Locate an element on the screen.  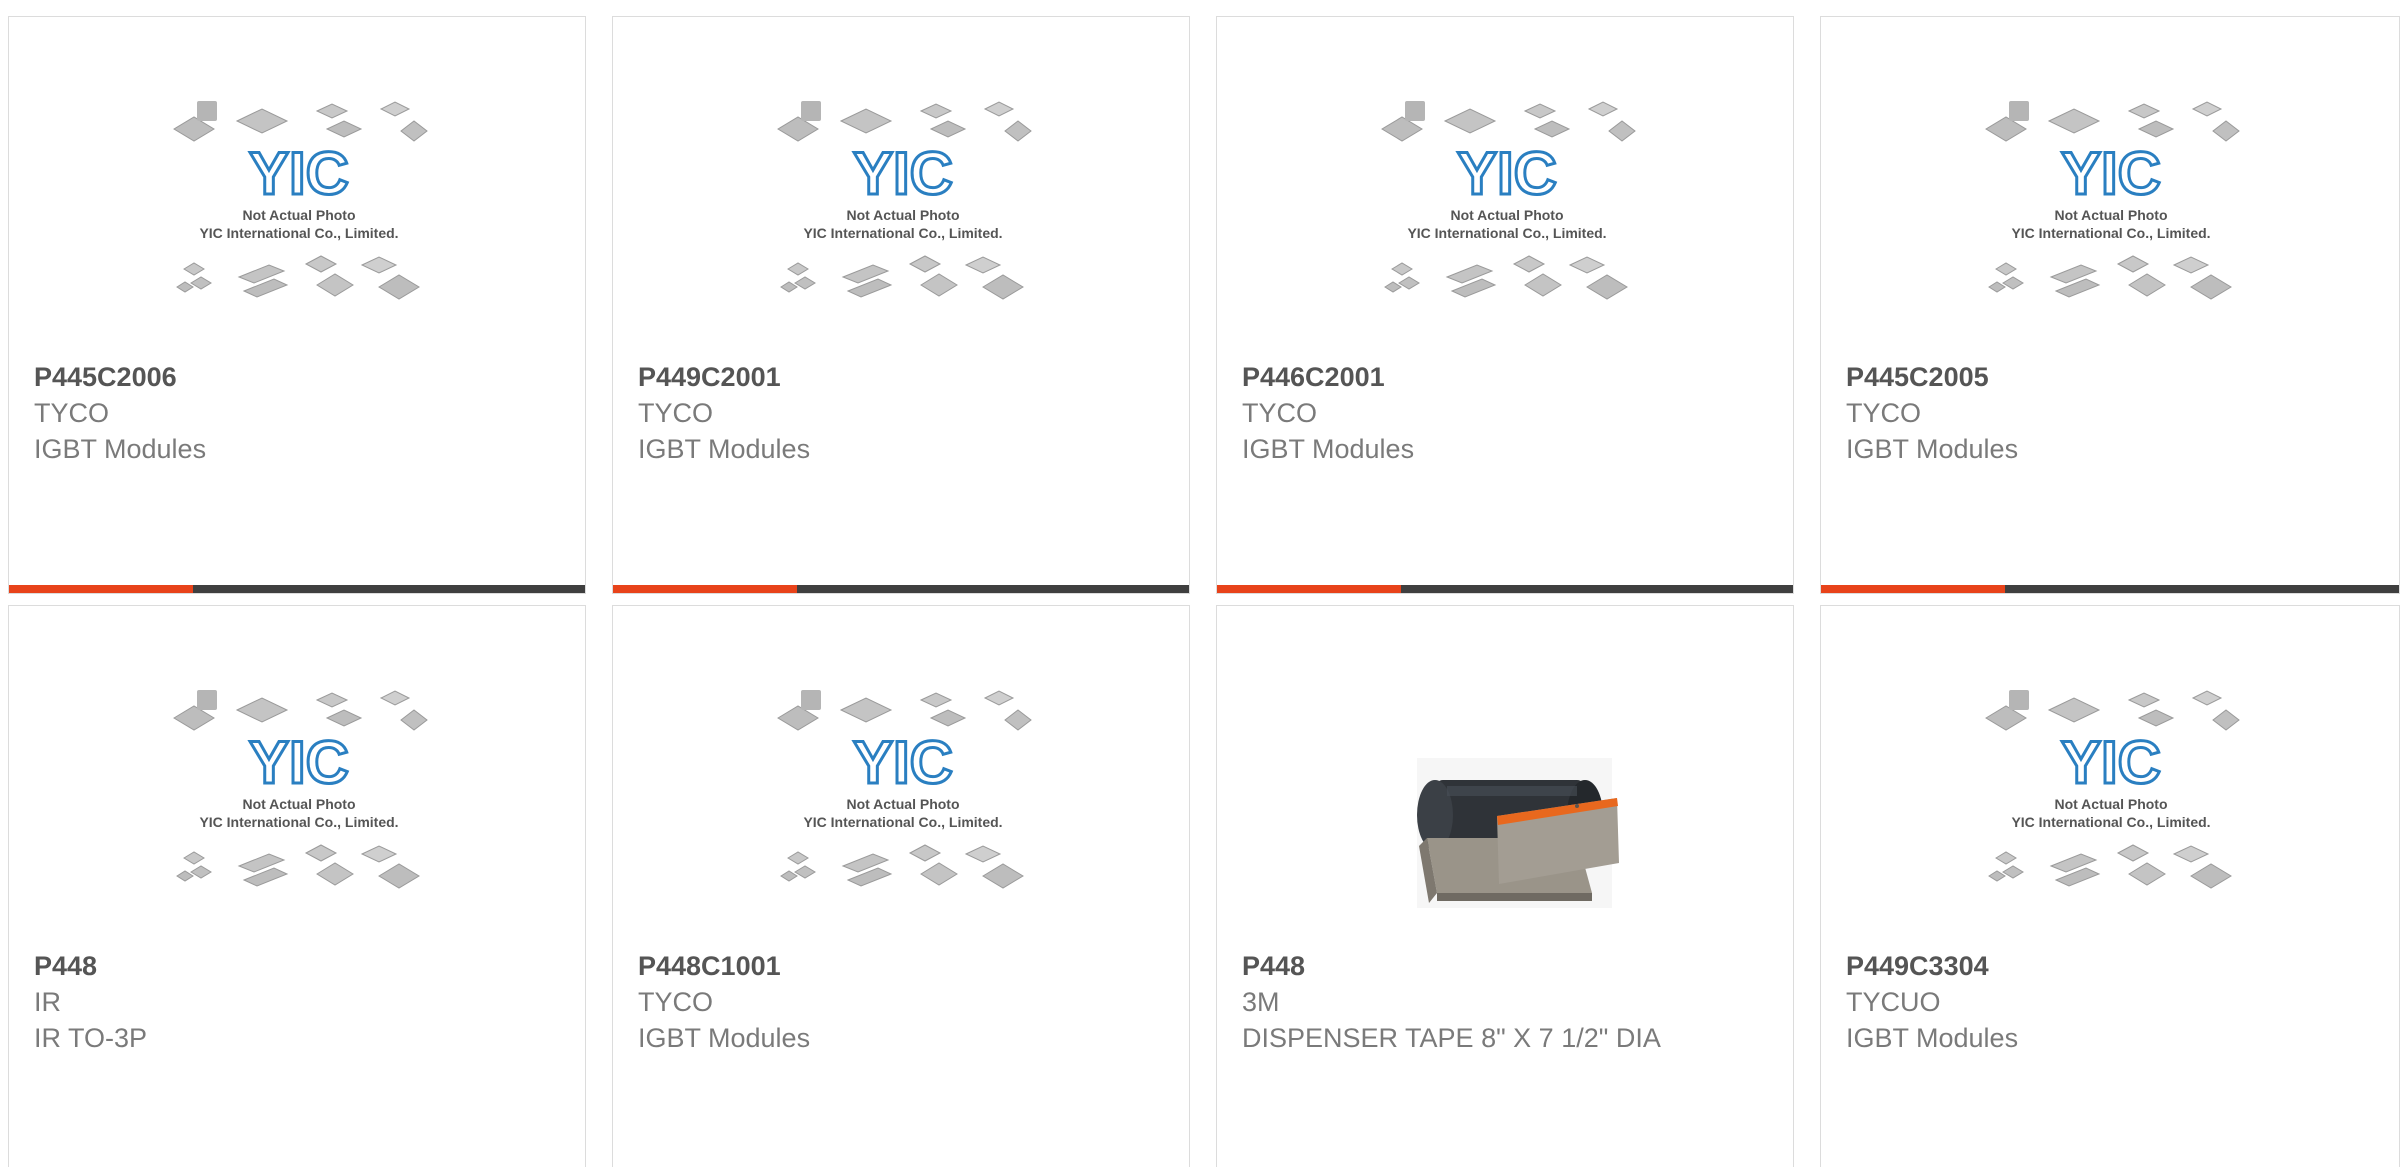
part-number: P449C3304 is located at coordinates (2110, 966).